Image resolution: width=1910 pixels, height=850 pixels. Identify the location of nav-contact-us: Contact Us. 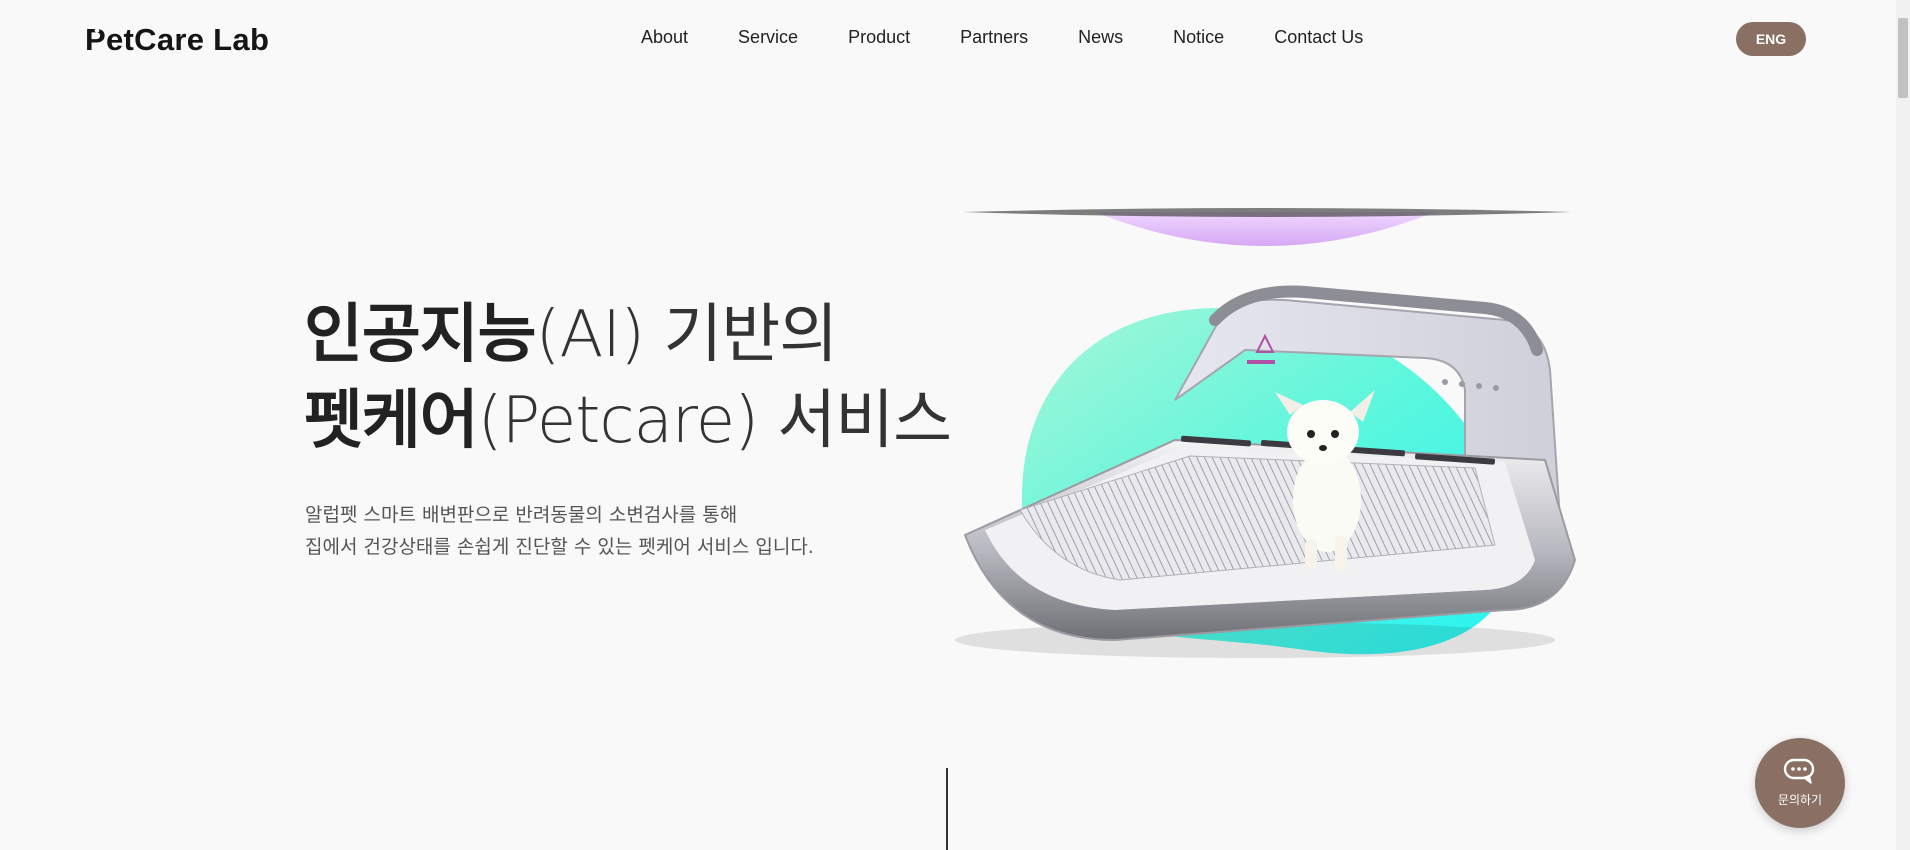
(1318, 37).